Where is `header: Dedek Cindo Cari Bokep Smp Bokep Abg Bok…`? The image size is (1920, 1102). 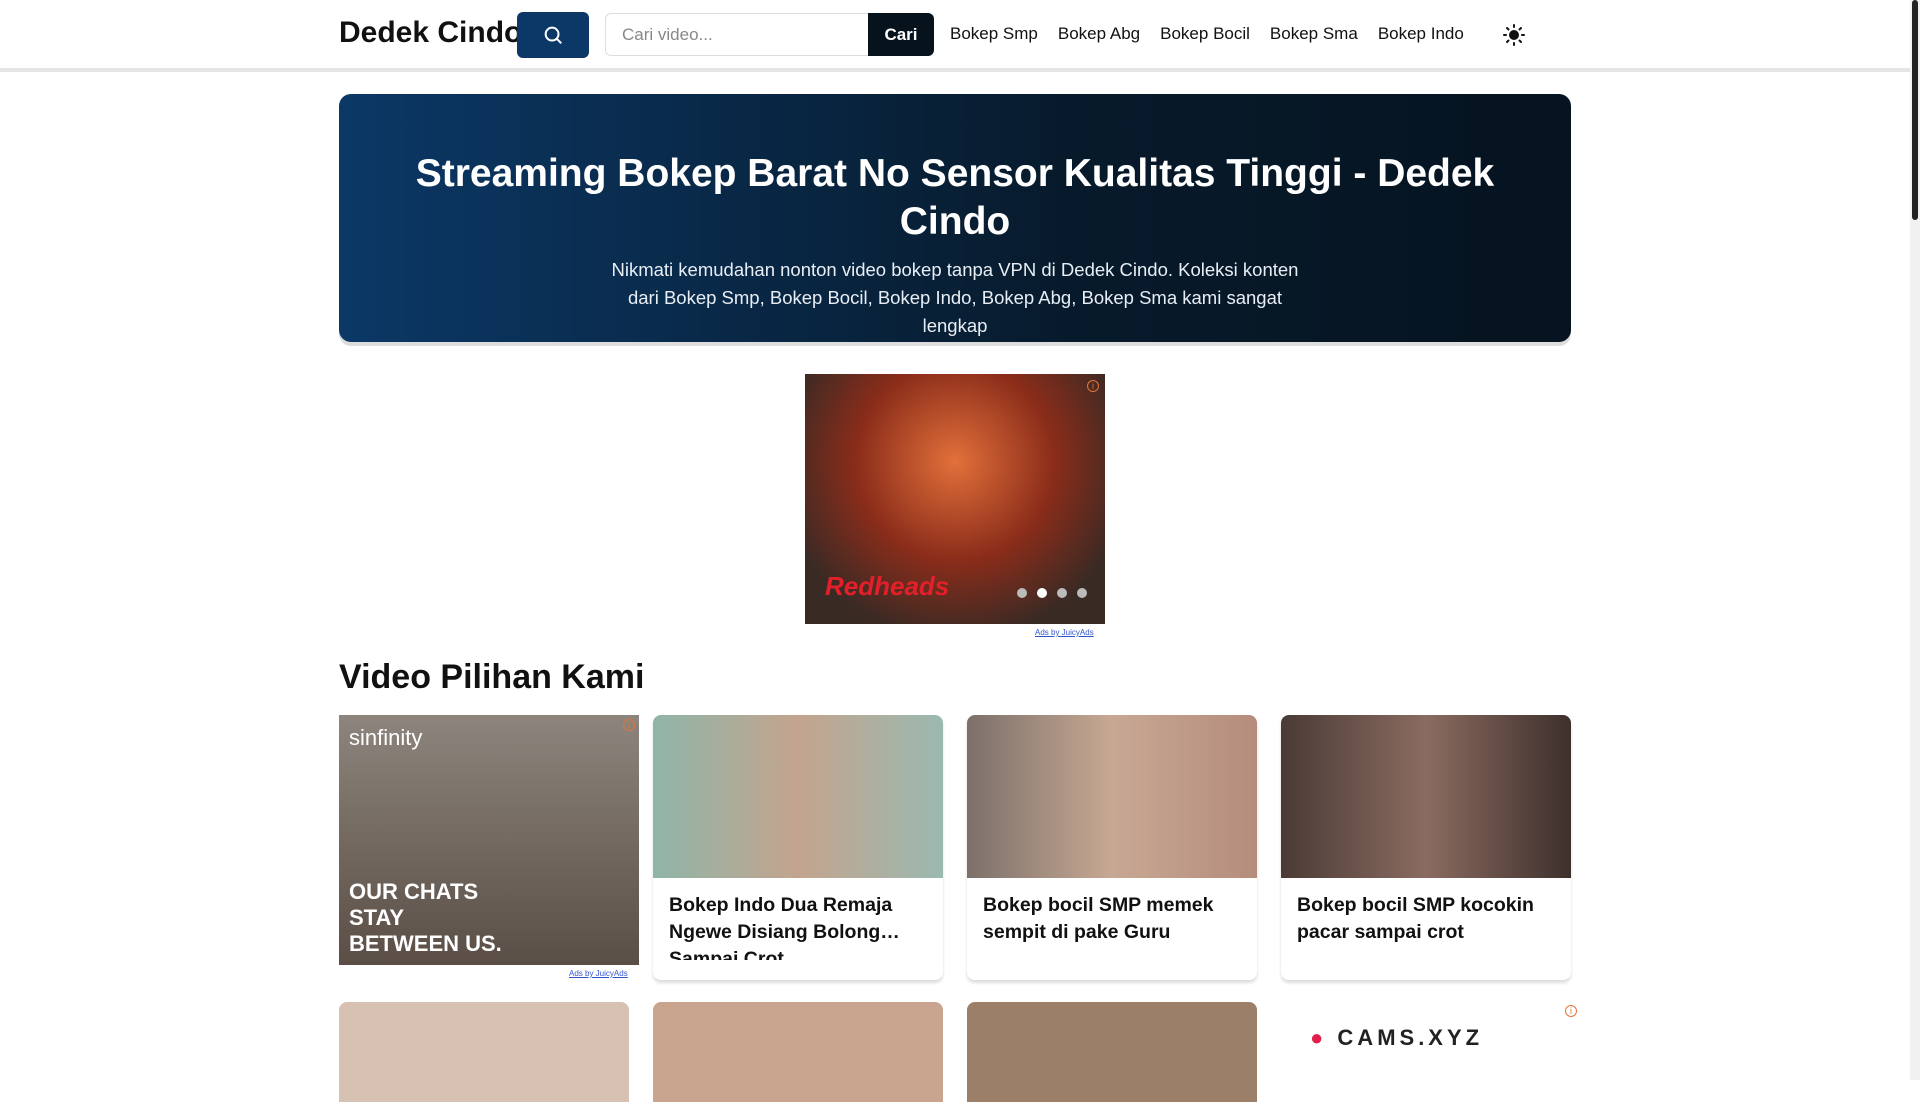 header: Dedek Cindo Cari Bokep Smp Bokep Abg Bok… is located at coordinates (955, 36).